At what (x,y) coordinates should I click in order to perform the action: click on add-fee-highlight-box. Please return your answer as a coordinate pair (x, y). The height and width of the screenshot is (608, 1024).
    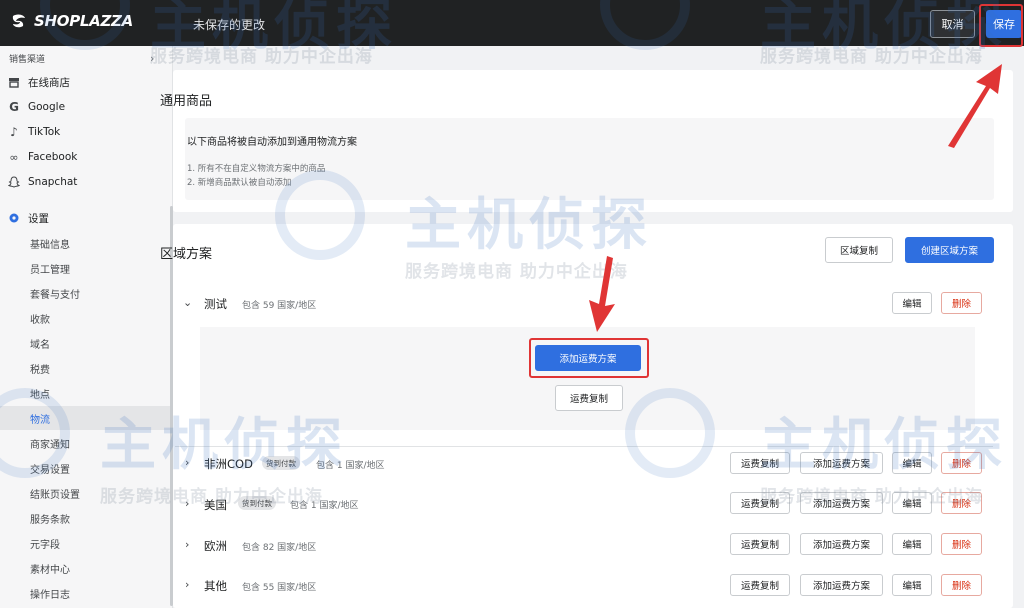
    Looking at the image, I should click on (589, 358).